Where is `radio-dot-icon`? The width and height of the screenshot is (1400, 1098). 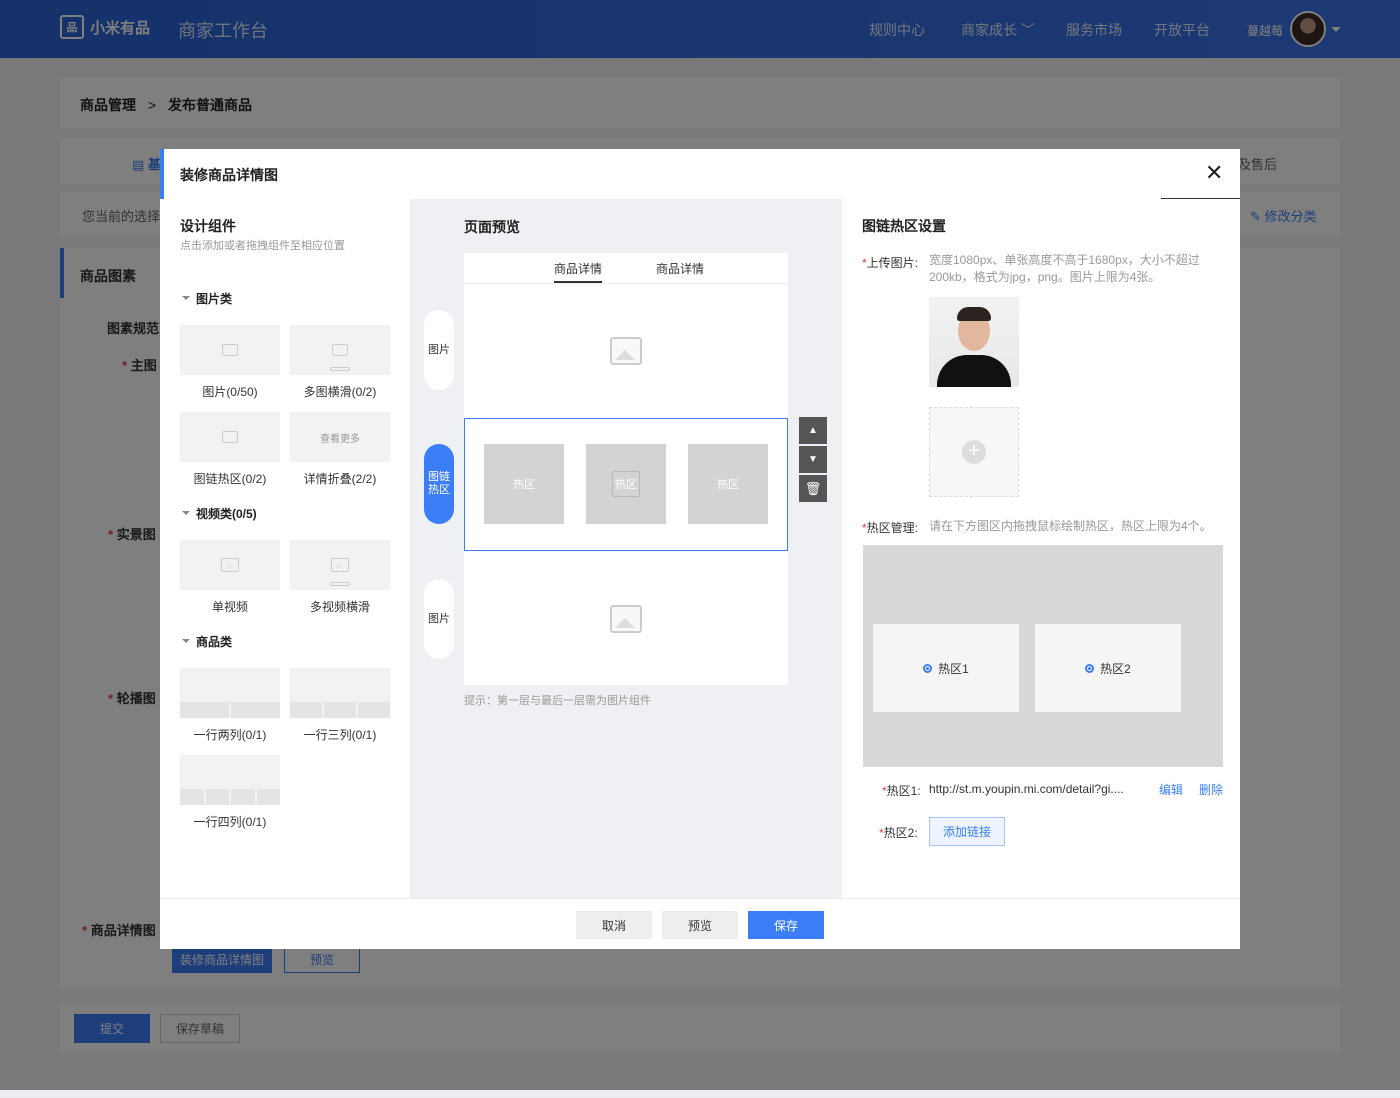
radio-dot-icon is located at coordinates (928, 668).